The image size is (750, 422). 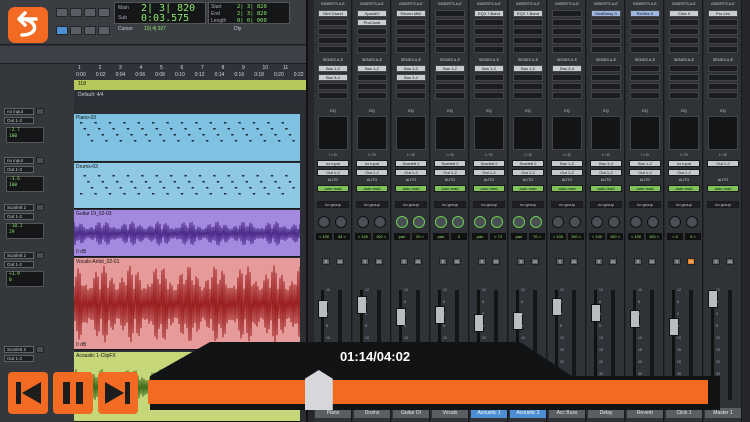 I want to click on skip-forward-icon, so click(x=117, y=393).